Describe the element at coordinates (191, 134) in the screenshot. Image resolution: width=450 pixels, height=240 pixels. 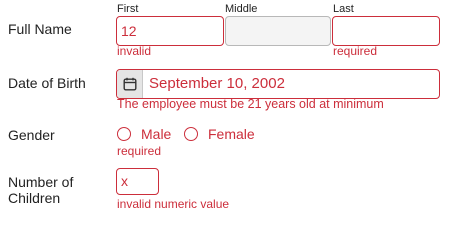
I see `gender-female-radio` at that location.